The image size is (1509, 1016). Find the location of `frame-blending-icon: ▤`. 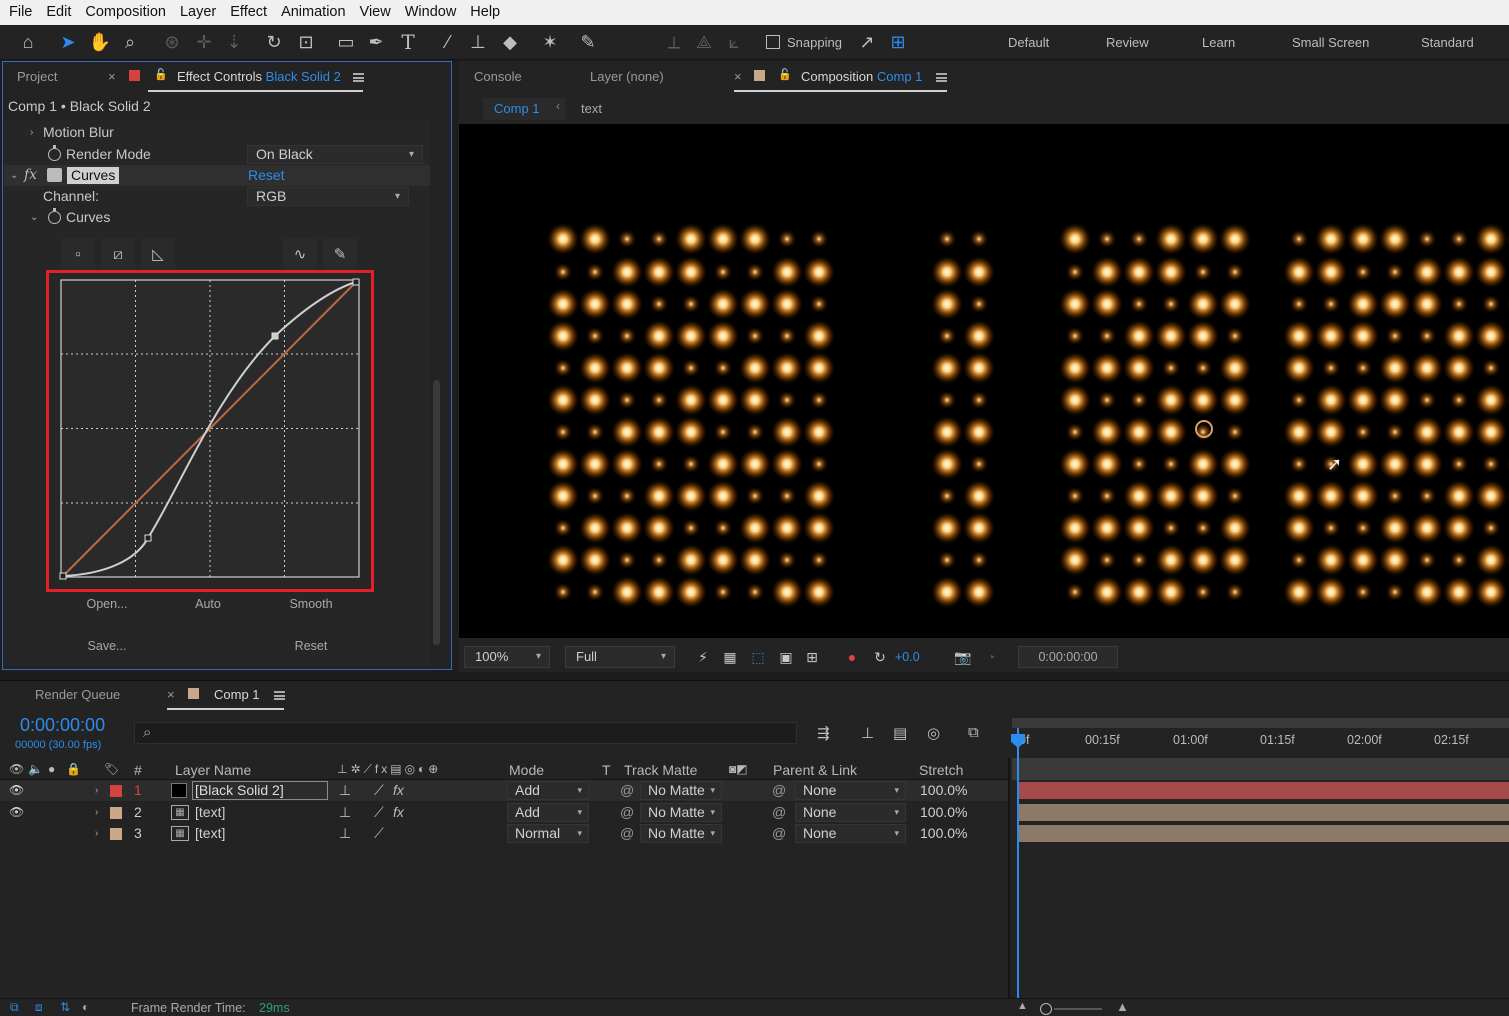

frame-blending-icon: ▤ is located at coordinates (900, 733).